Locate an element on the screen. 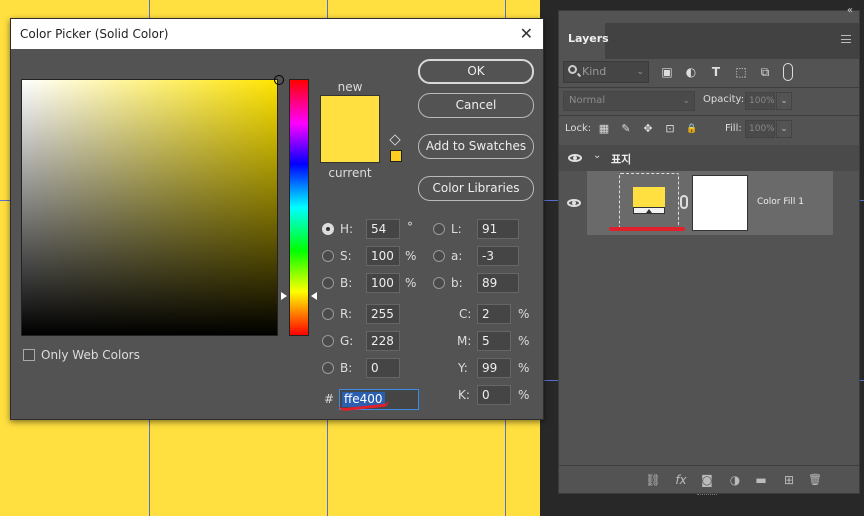 This screenshot has height=516, width=864. filter-kind-select: Kind ⌄ is located at coordinates (606, 72).